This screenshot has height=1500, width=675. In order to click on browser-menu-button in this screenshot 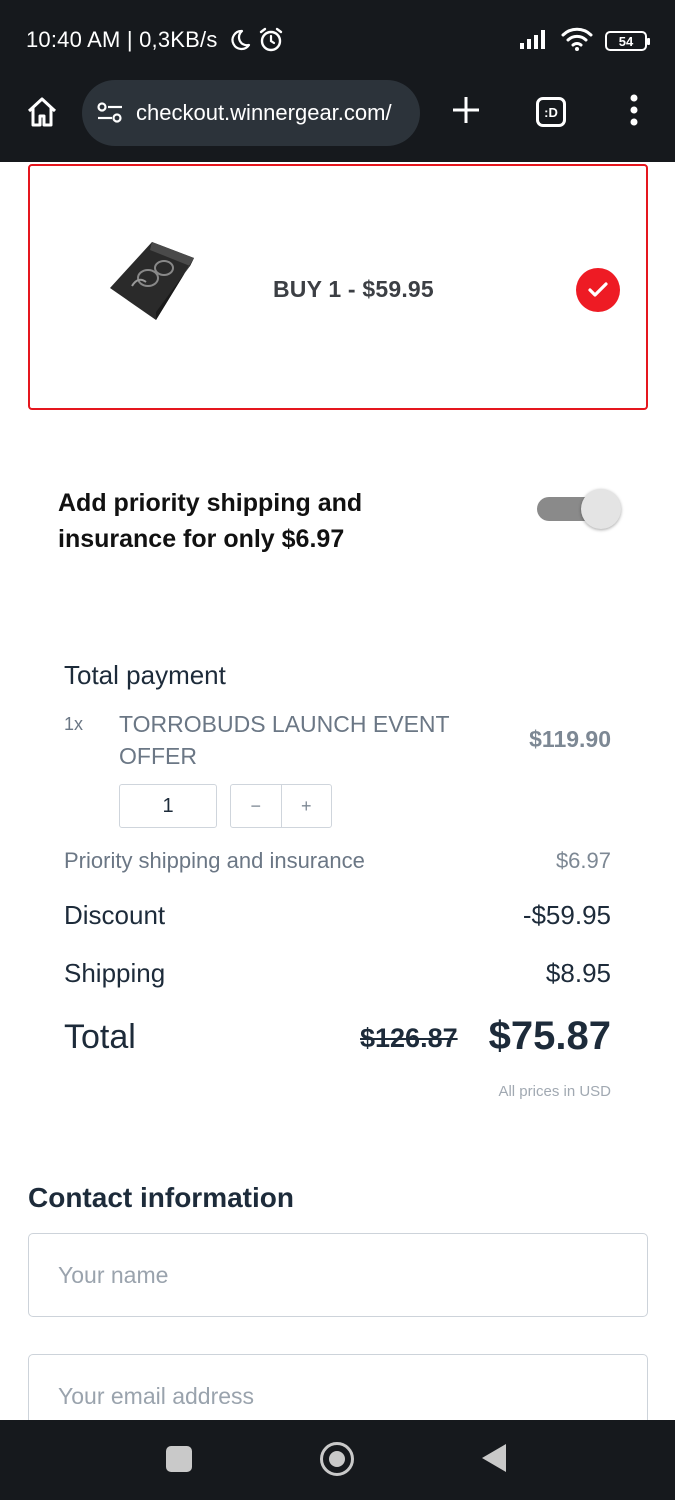, I will do `click(634, 112)`.